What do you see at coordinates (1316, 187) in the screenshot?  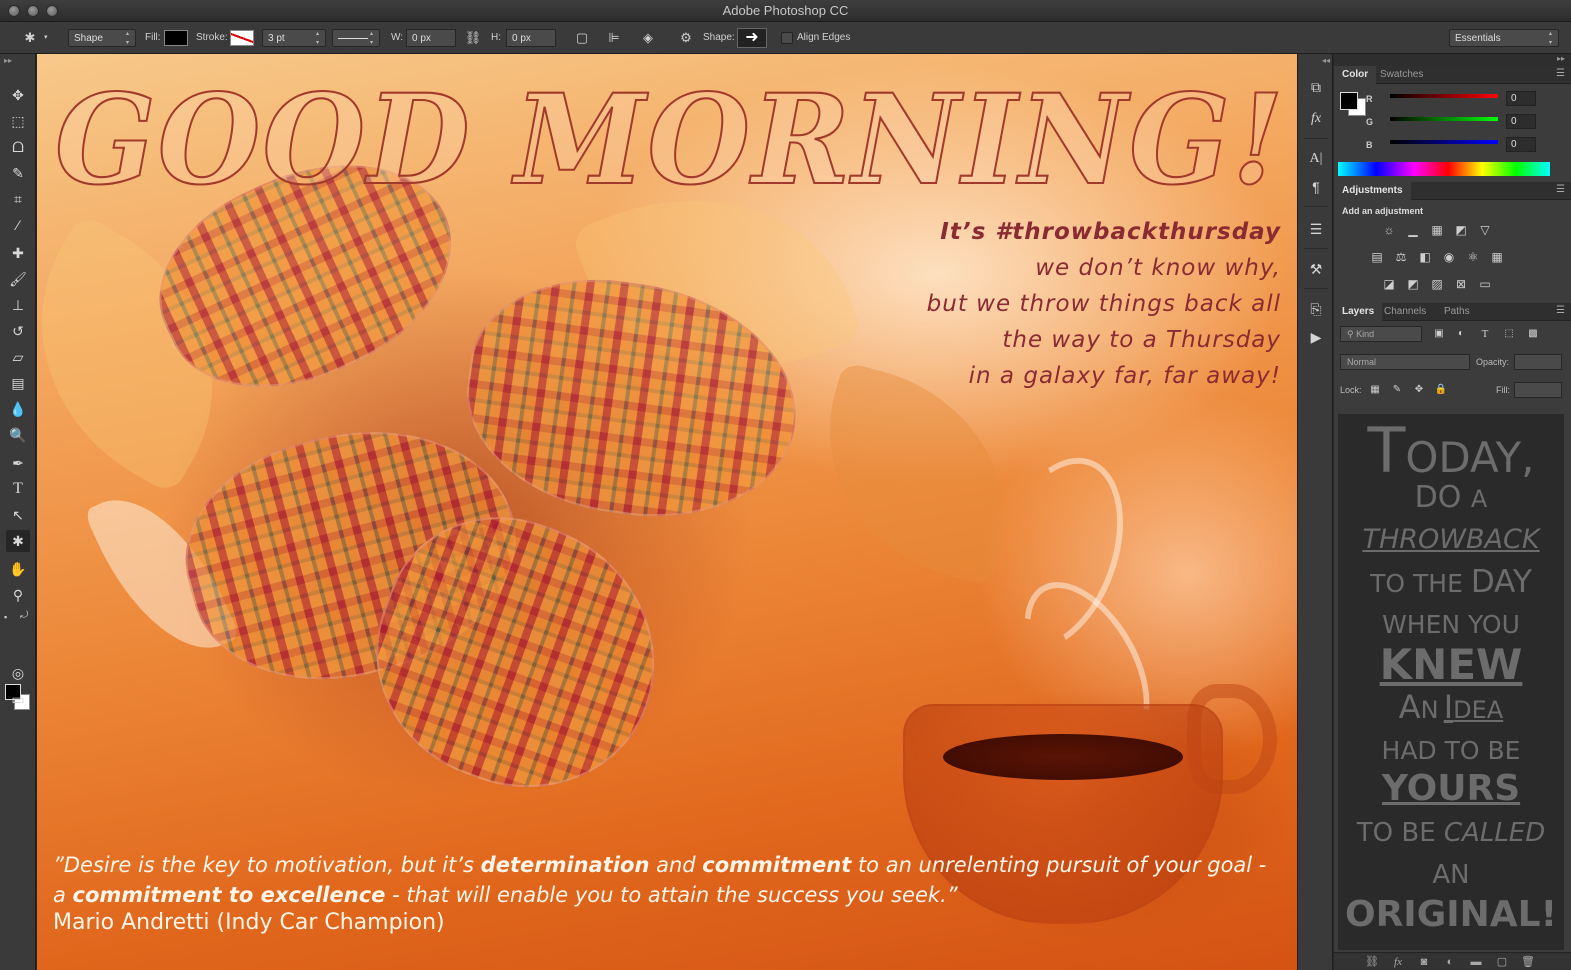 I see `paragraph-panel-icon: ¶` at bounding box center [1316, 187].